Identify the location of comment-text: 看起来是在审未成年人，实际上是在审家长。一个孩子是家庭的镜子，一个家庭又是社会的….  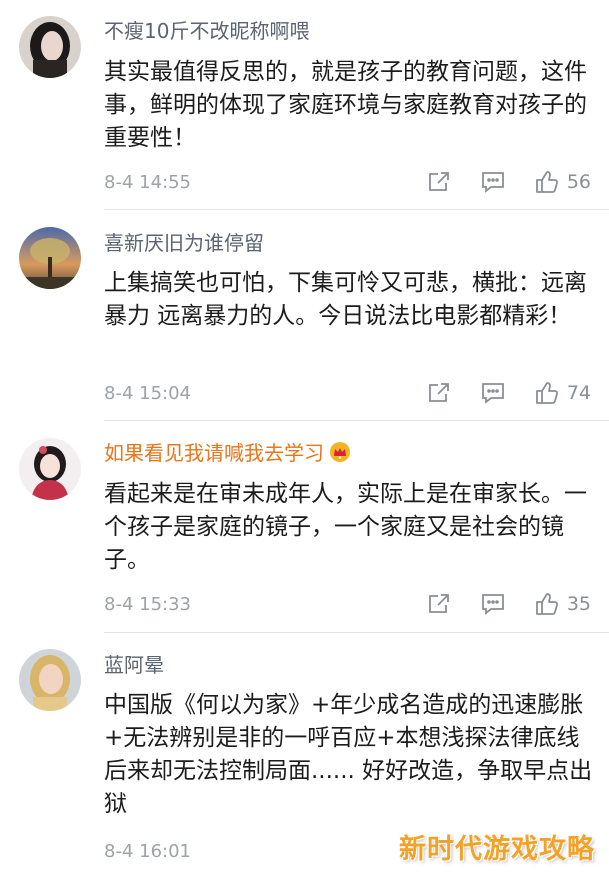
(345, 527).